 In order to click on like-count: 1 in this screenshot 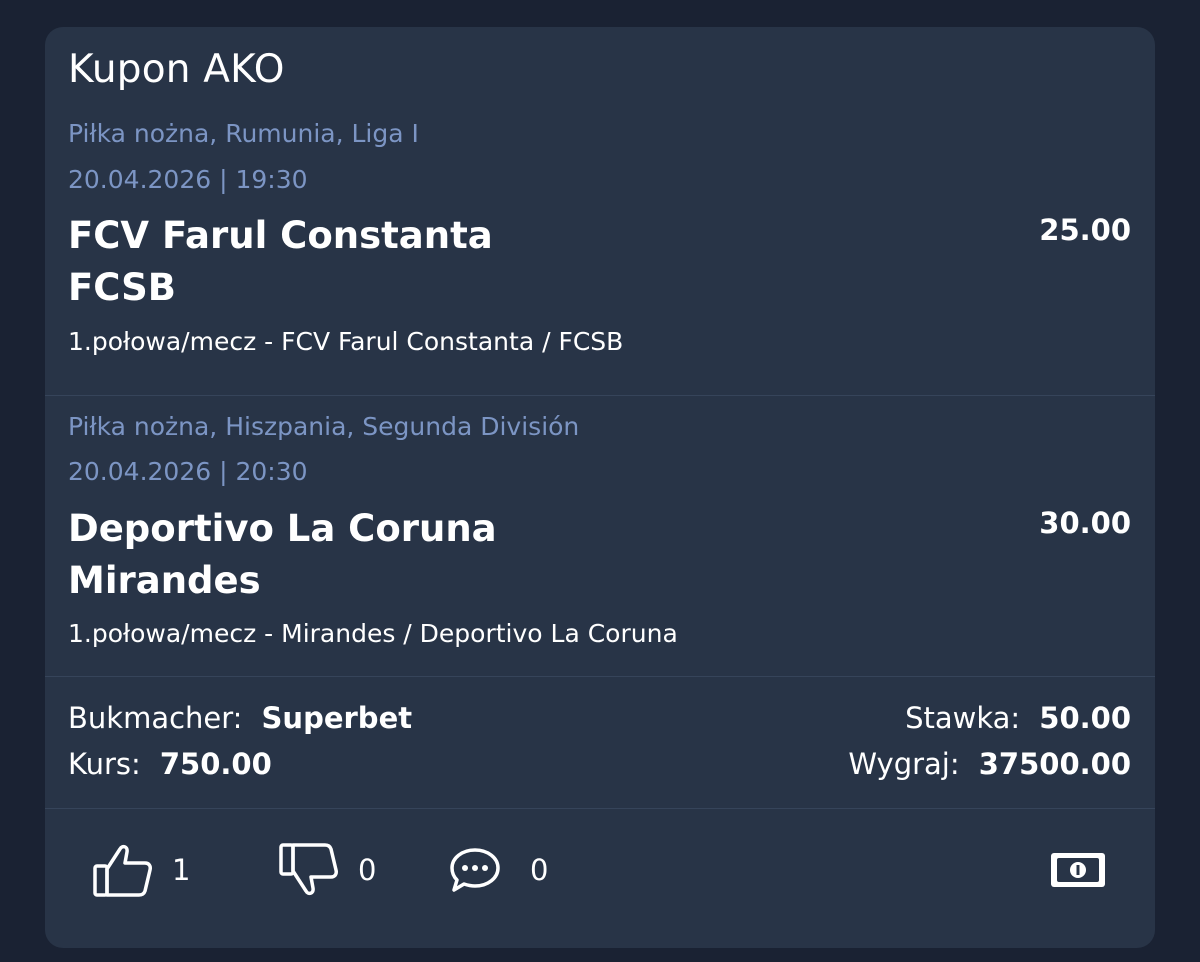, I will do `click(181, 870)`.